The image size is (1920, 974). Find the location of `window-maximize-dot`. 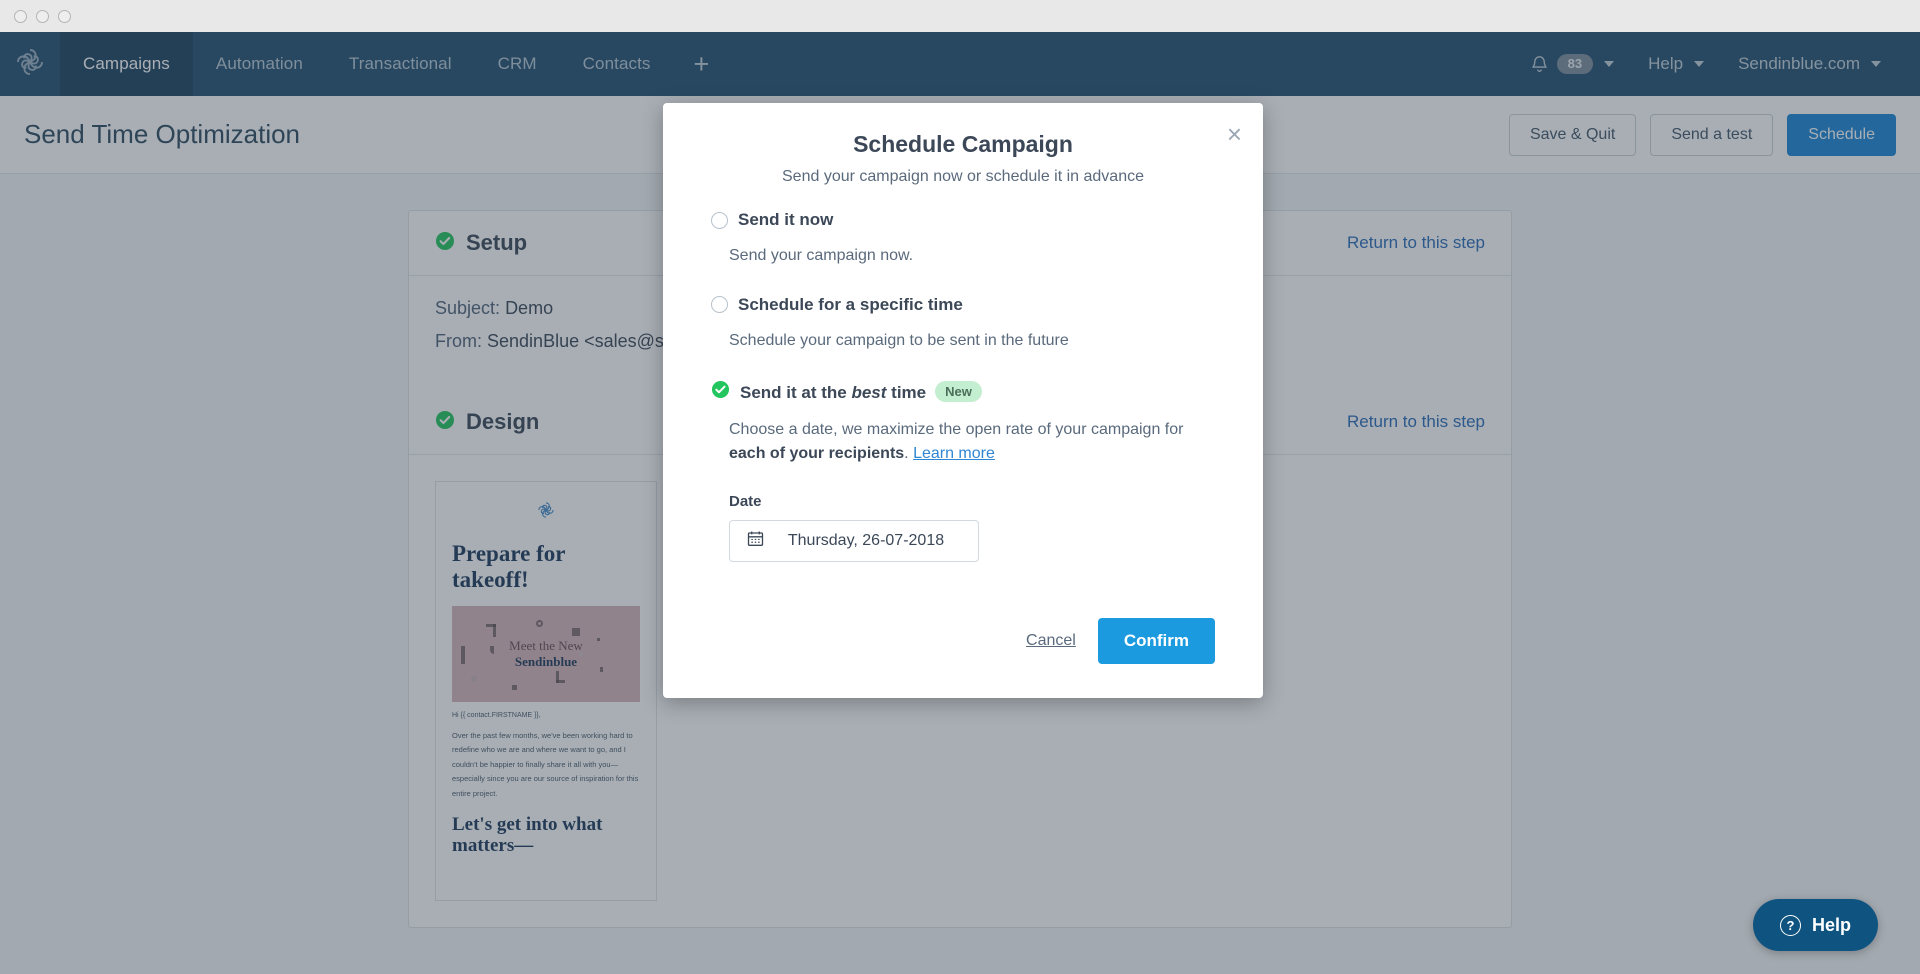

window-maximize-dot is located at coordinates (64, 16).